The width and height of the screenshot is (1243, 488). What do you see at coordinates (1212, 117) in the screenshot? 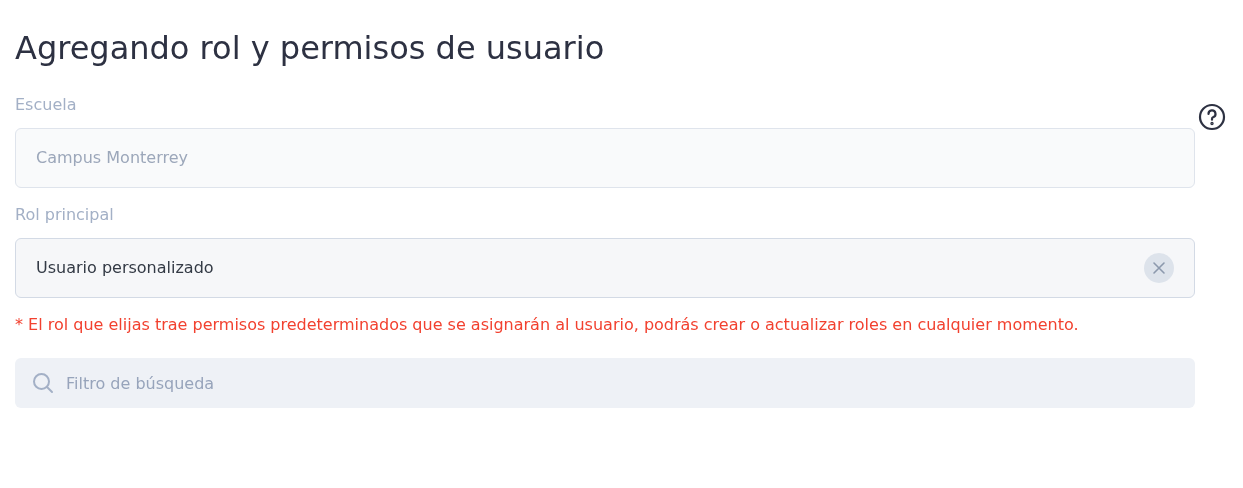
I see `help-icon` at bounding box center [1212, 117].